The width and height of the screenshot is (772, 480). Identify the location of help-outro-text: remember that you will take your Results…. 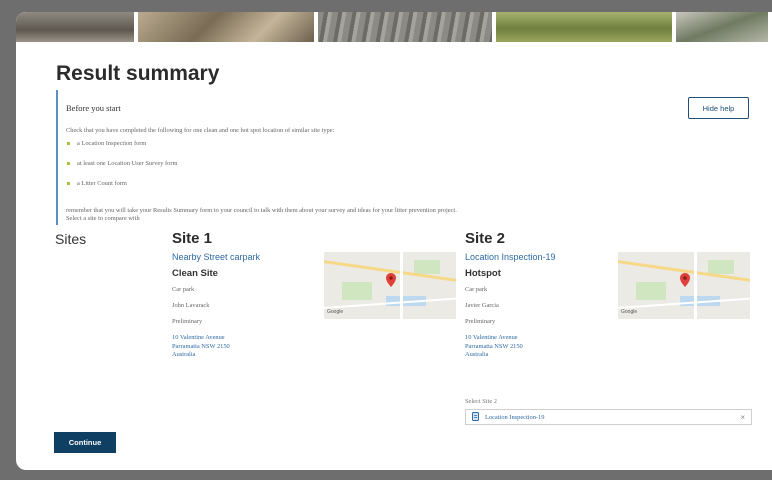
(261, 210).